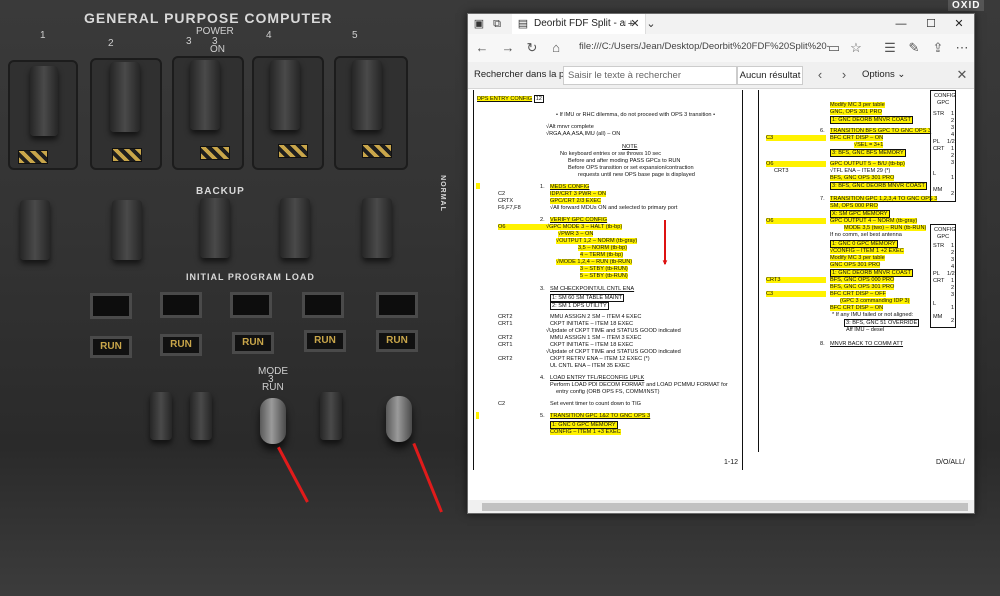 Image resolution: width=1000 pixels, height=596 pixels. I want to click on find-result-count: Aucun résultat, so click(770, 75).